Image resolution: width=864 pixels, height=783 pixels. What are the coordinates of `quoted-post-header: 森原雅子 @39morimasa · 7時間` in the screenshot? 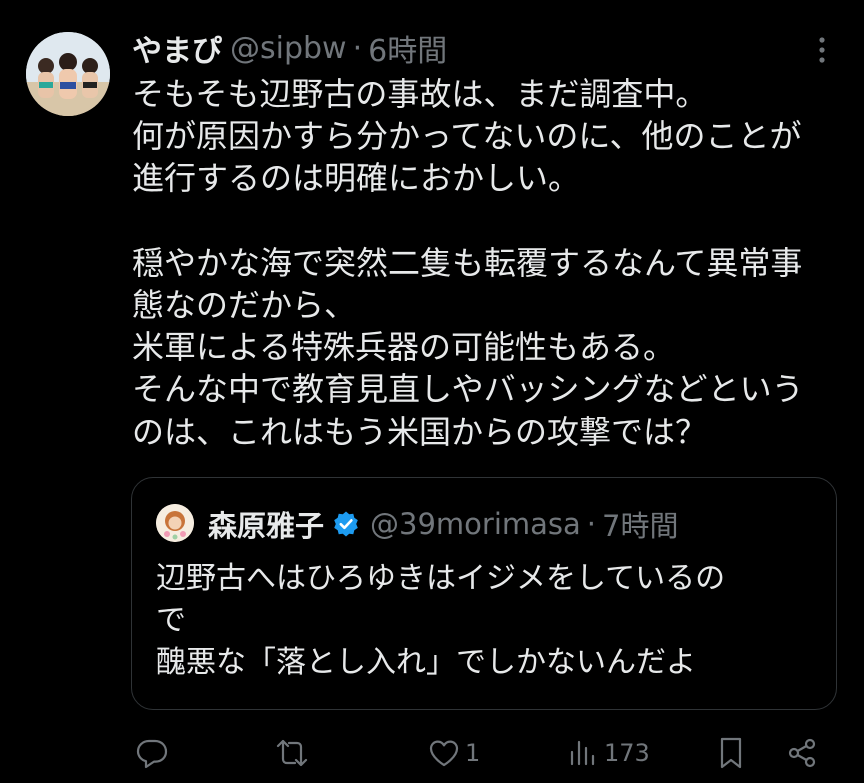 It's located at (443, 524).